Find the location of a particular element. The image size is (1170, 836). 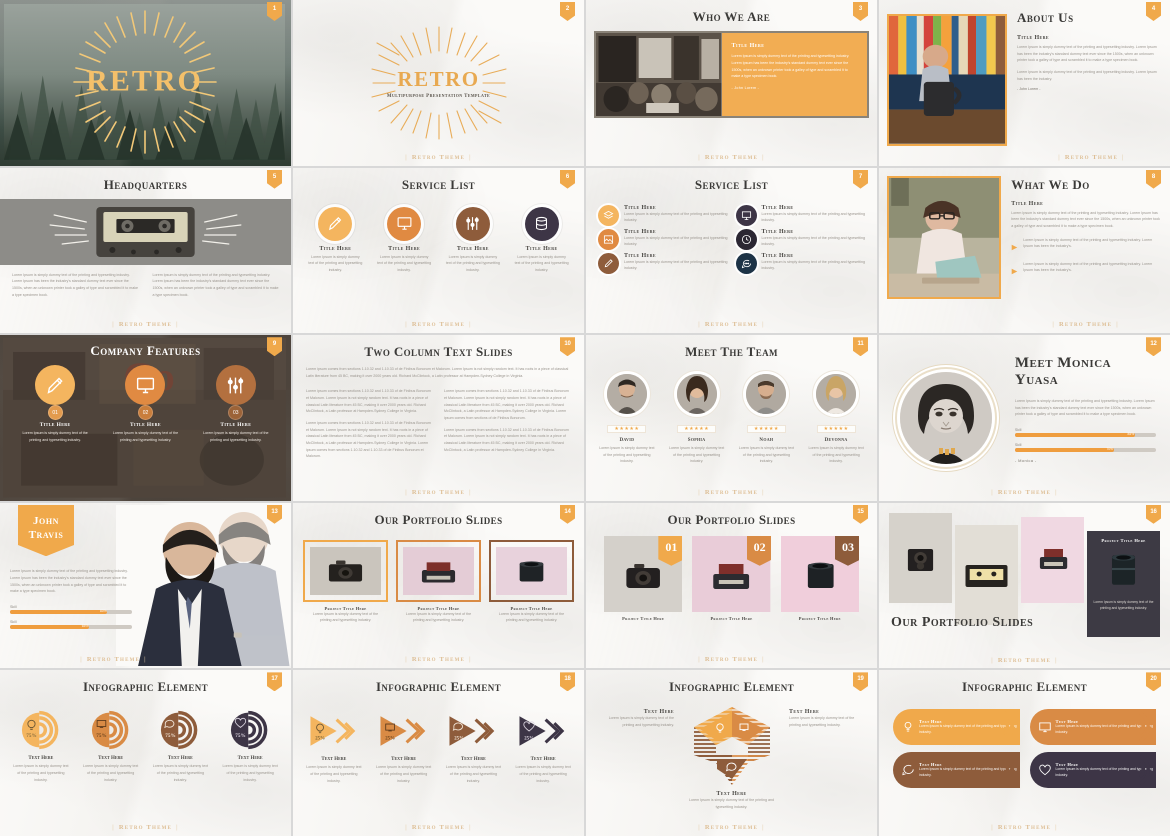

page-title: Our Portfolio Slides is located at coordinates (438, 519).